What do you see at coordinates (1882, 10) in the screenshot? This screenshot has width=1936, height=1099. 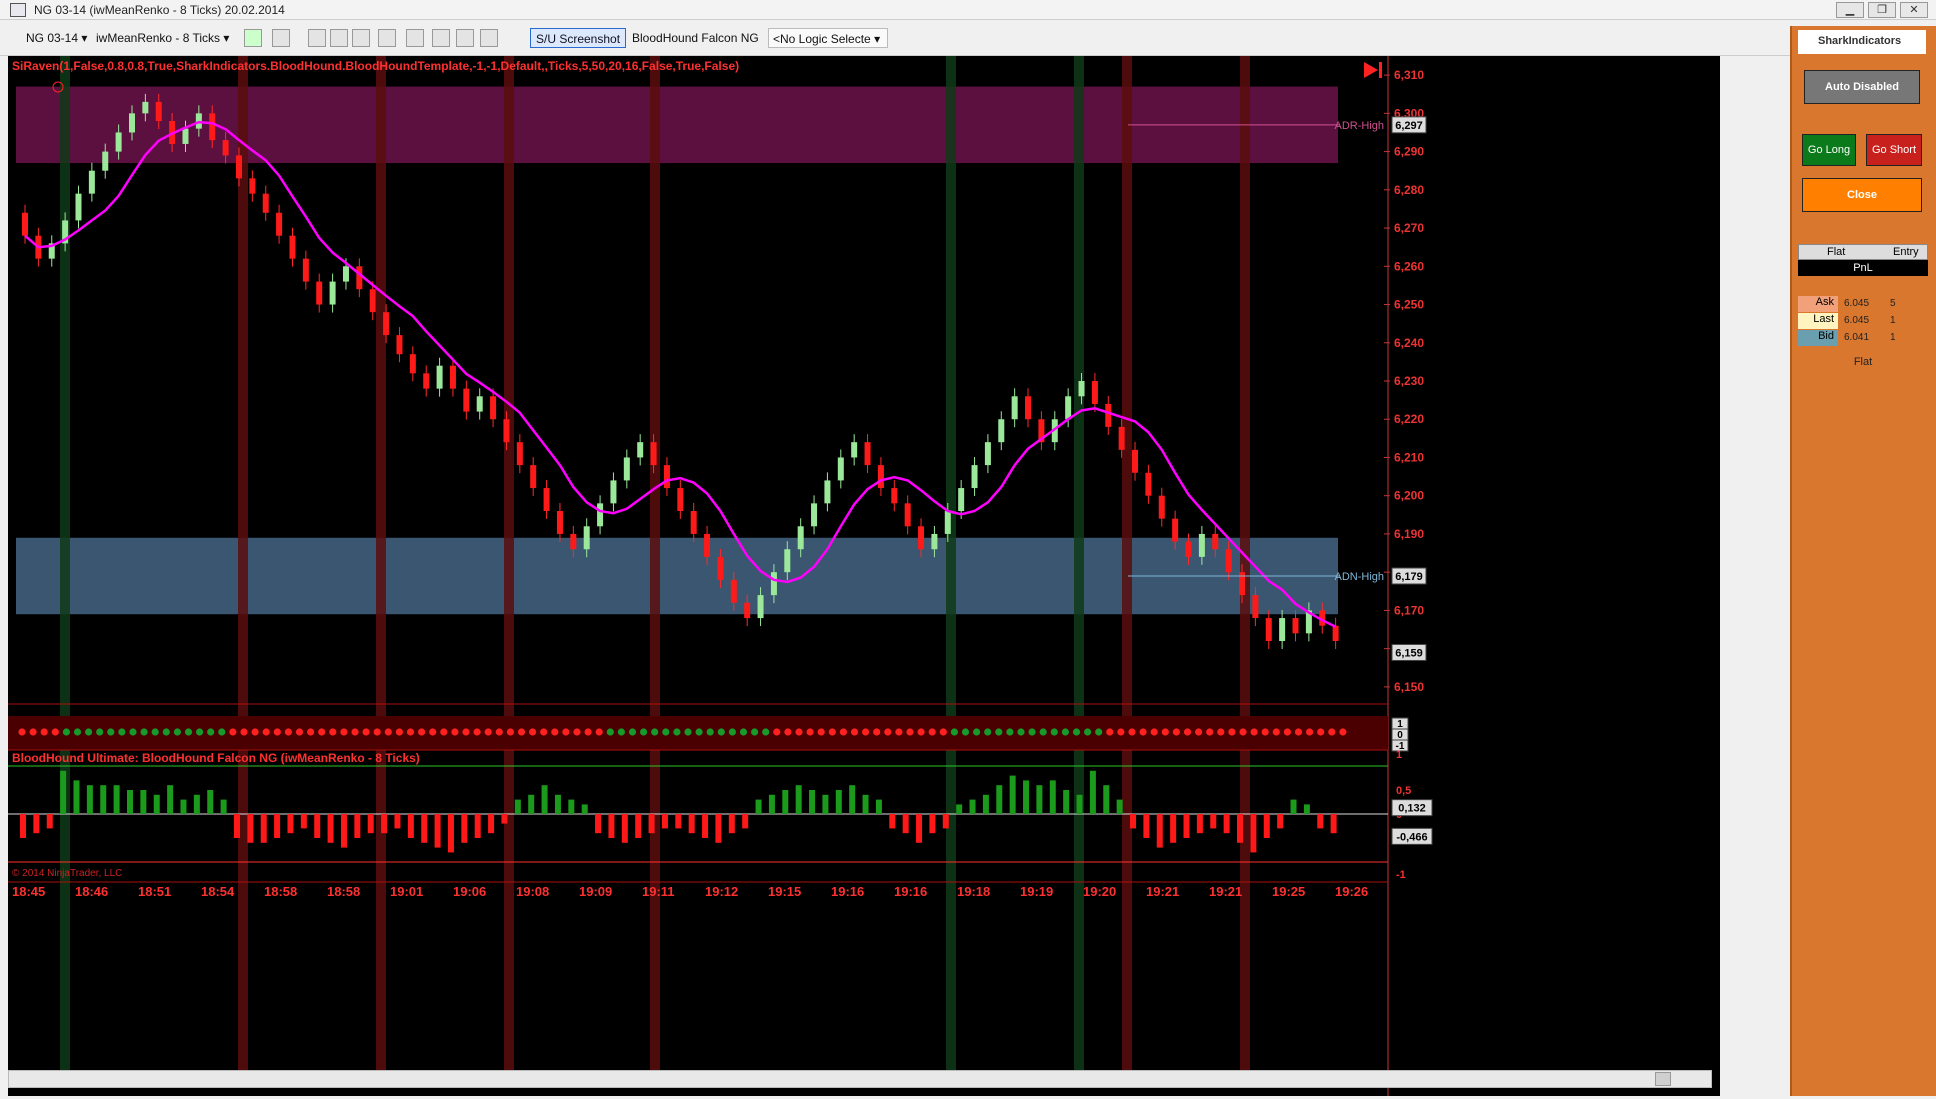 I see `restore-button: ❐` at bounding box center [1882, 10].